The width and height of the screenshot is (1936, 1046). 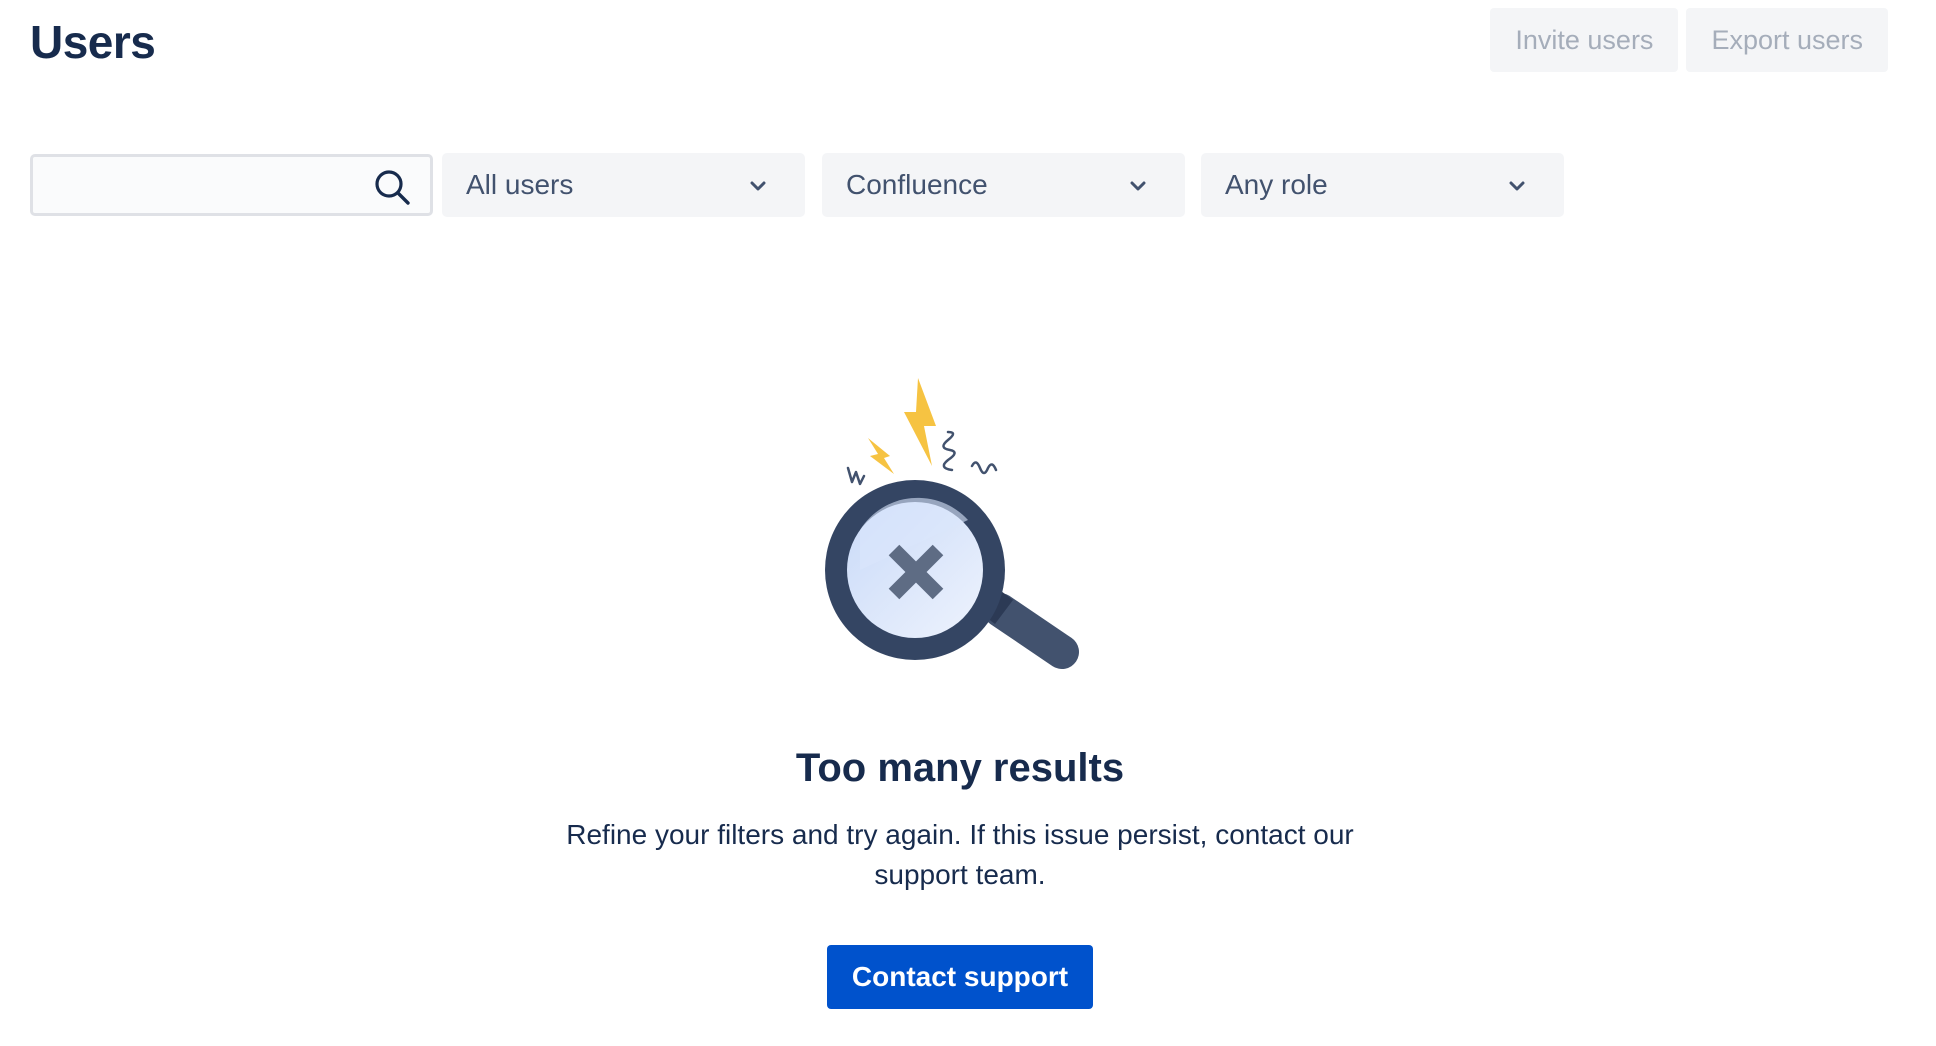 I want to click on search-input, so click(x=198, y=185).